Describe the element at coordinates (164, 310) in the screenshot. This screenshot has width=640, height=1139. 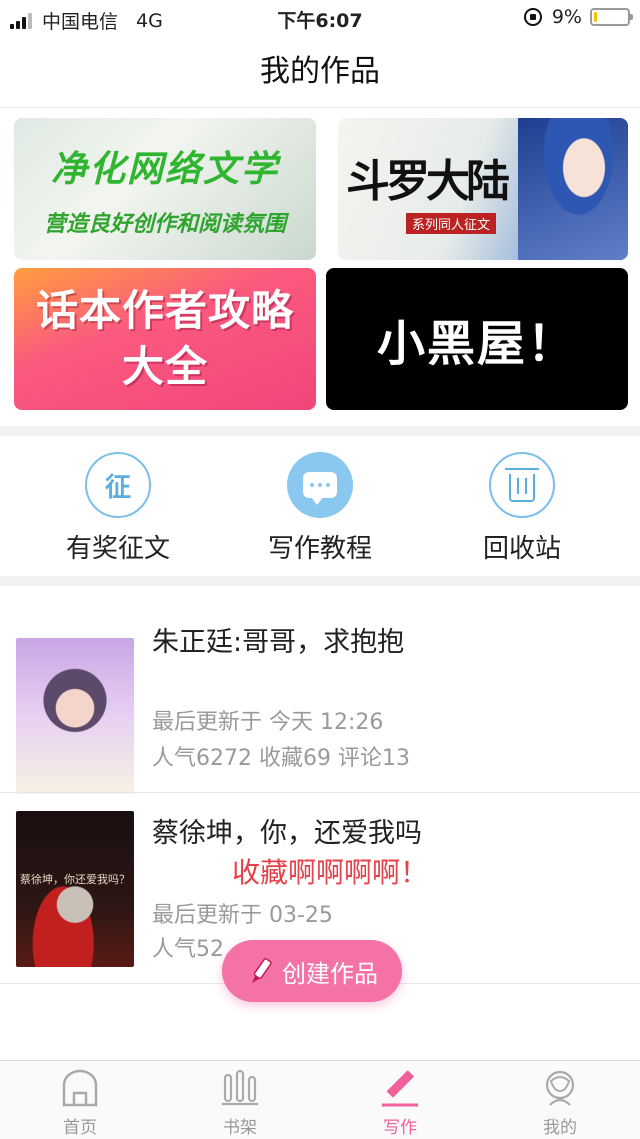
I see `banner-title: 话本作者攻略` at that location.